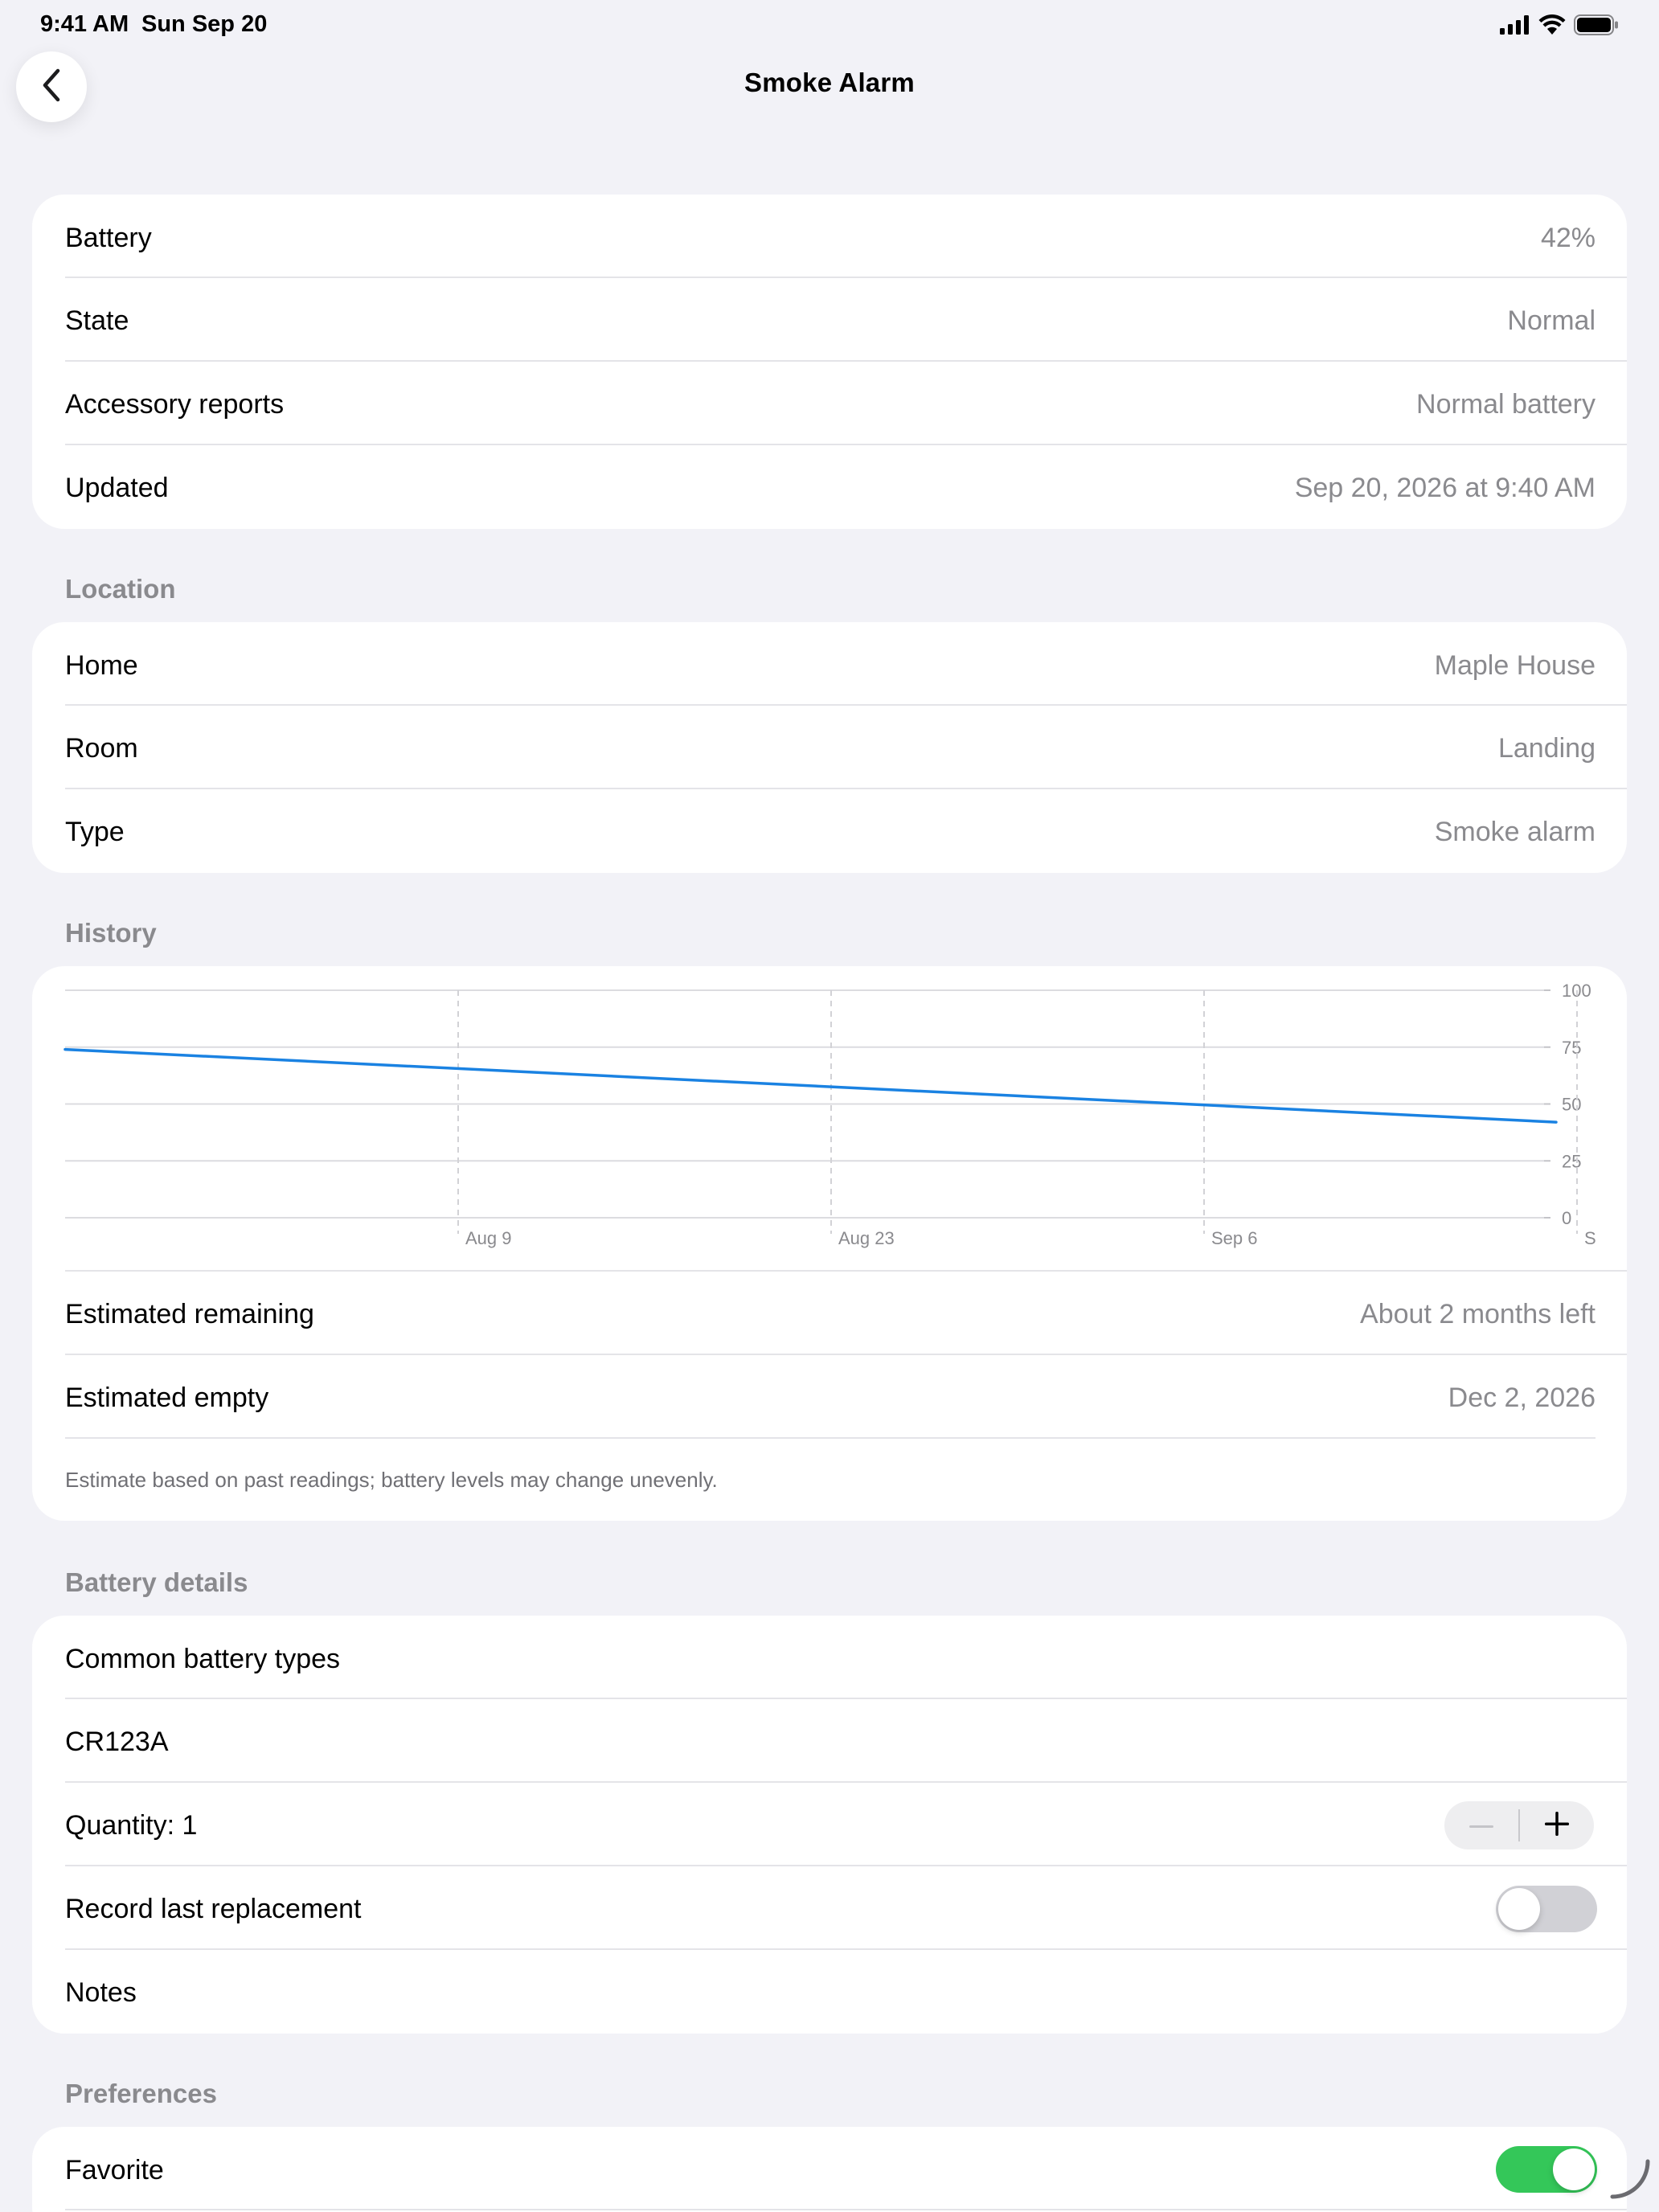  What do you see at coordinates (488, 1238) in the screenshot?
I see `x-tick-label: Aug 9` at bounding box center [488, 1238].